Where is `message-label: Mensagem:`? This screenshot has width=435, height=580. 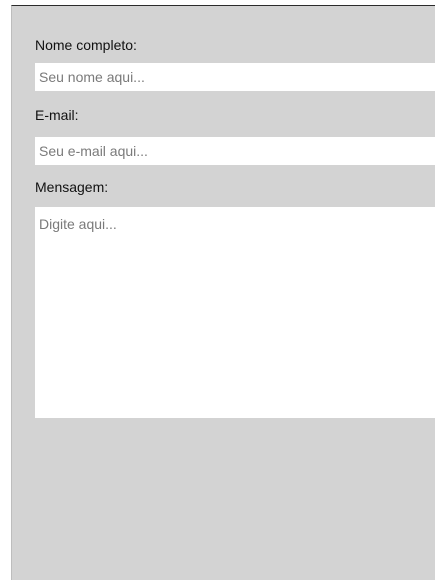
message-label: Mensagem: is located at coordinates (72, 187).